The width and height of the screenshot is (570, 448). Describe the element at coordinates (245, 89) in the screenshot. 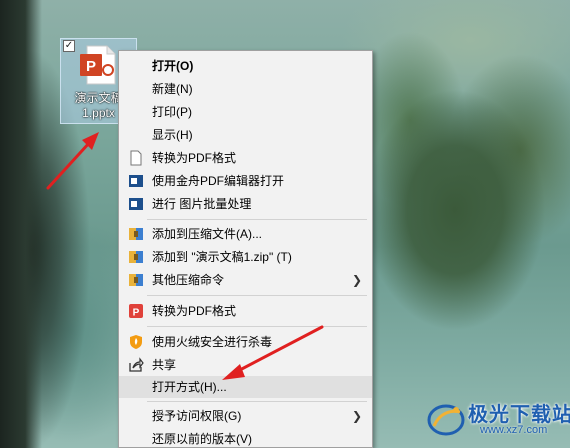

I see `menu-item-new: 新建(N)` at that location.